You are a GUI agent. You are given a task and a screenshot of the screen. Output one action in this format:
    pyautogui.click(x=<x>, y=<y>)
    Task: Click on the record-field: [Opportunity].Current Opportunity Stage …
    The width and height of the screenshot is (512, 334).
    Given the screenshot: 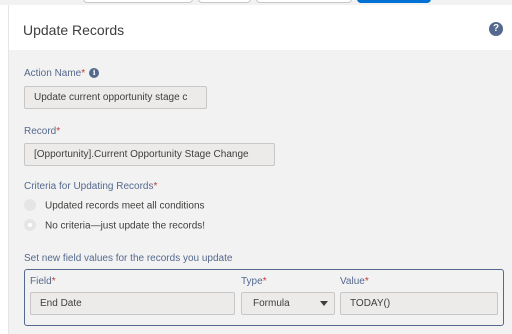 What is the action you would take?
    pyautogui.click(x=149, y=154)
    